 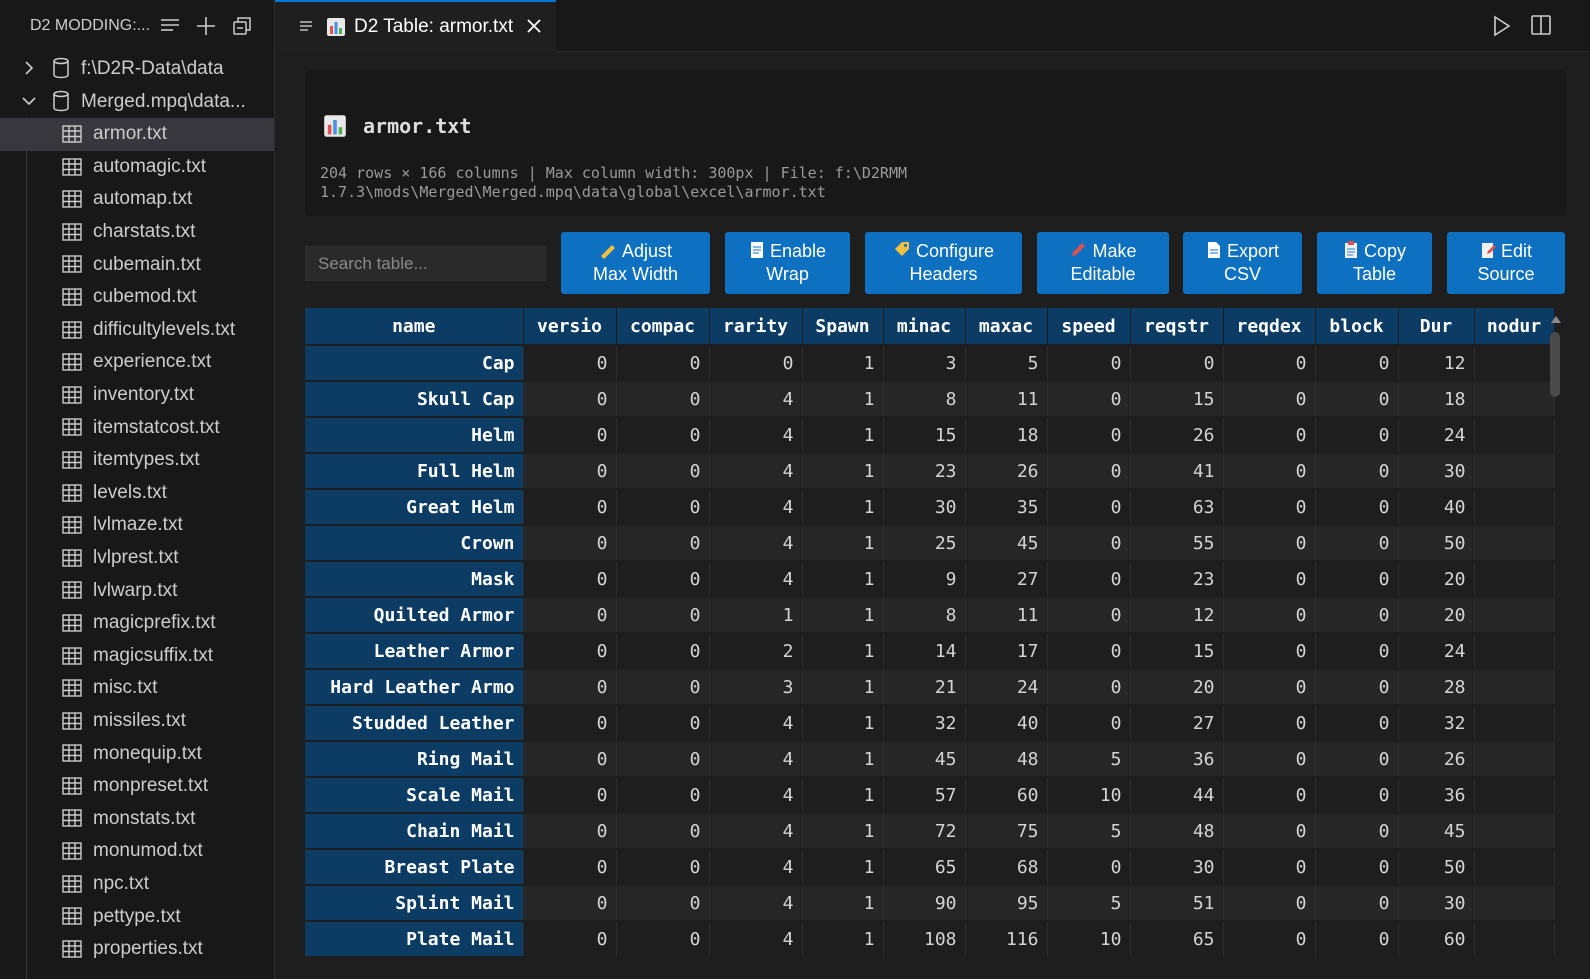 What do you see at coordinates (787, 263) in the screenshot?
I see `enable-wrap-button: Enable Wrap` at bounding box center [787, 263].